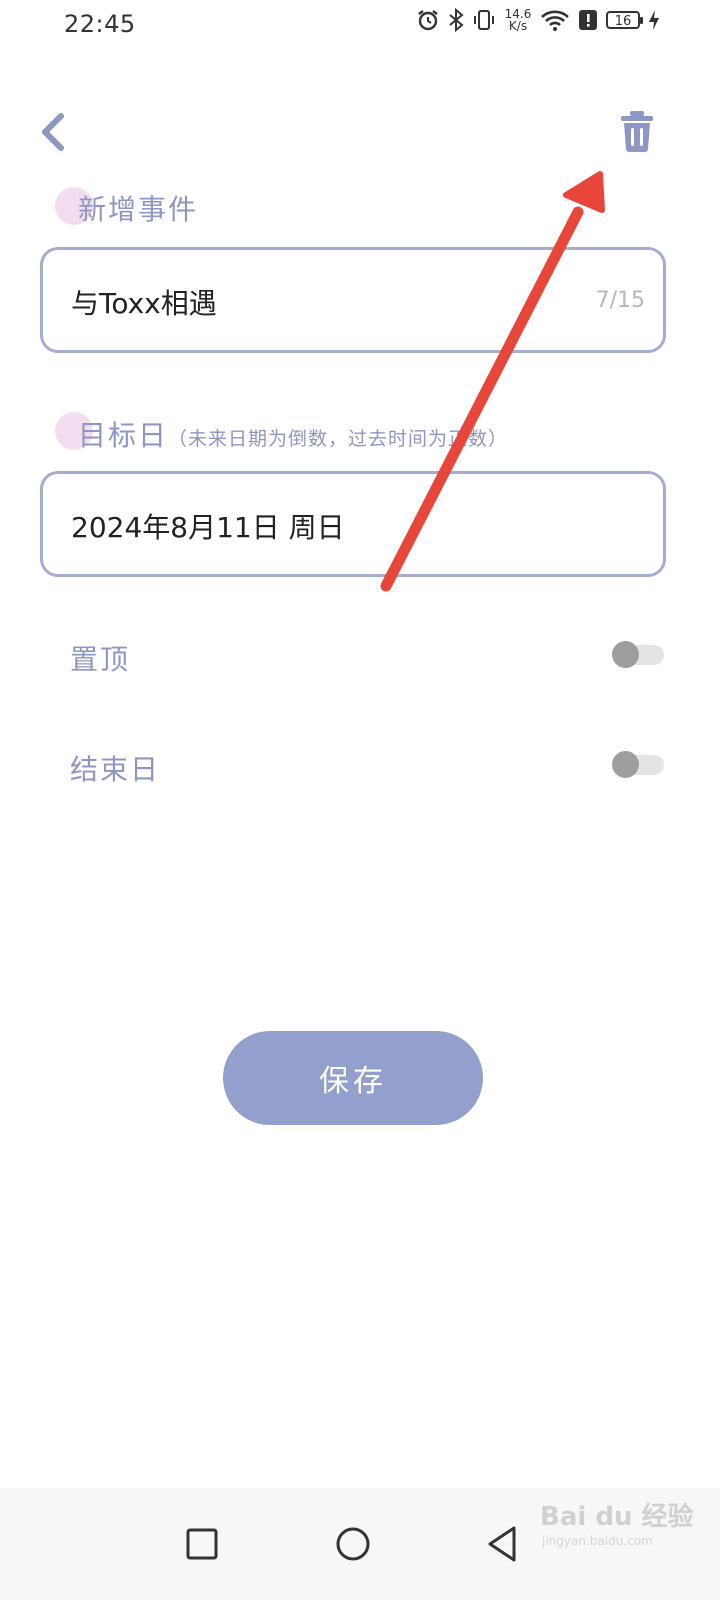 Image resolution: width=720 pixels, height=1600 pixels. I want to click on end-date-label: 结束日, so click(115, 769).